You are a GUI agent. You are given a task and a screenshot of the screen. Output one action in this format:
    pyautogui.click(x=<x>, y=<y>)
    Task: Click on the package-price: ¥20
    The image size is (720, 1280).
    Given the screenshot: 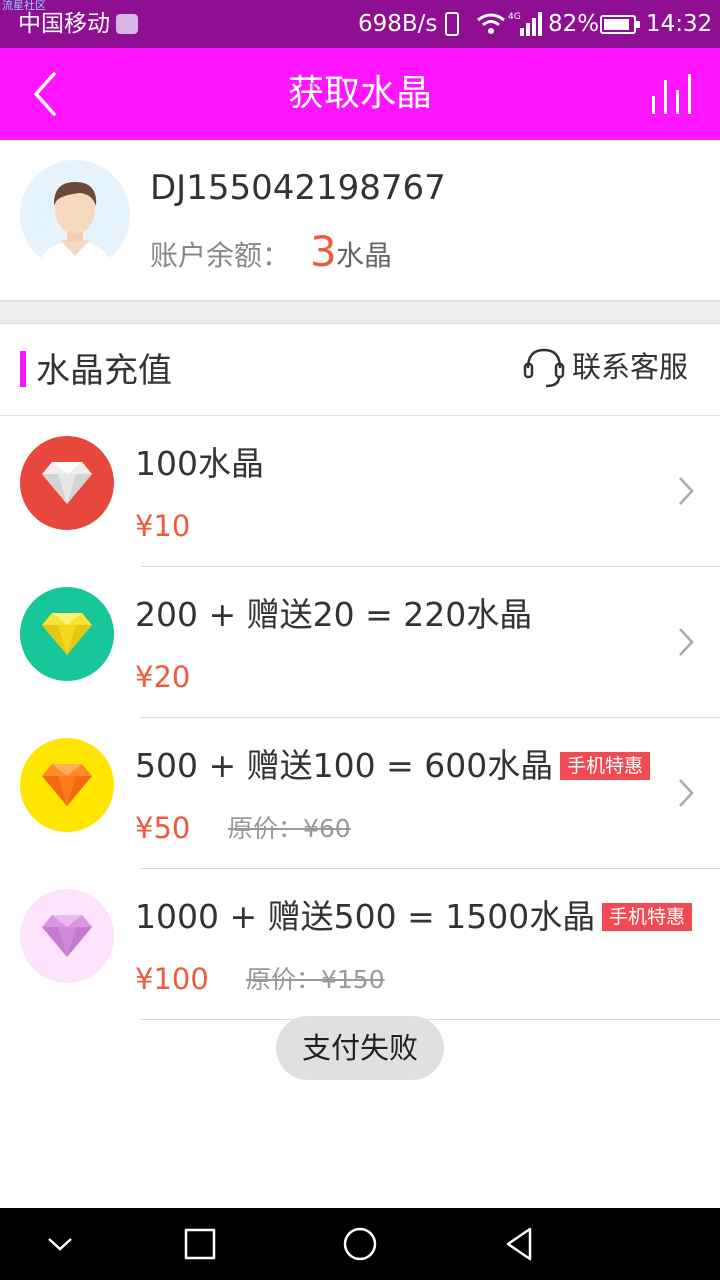 What is the action you would take?
    pyautogui.click(x=163, y=677)
    